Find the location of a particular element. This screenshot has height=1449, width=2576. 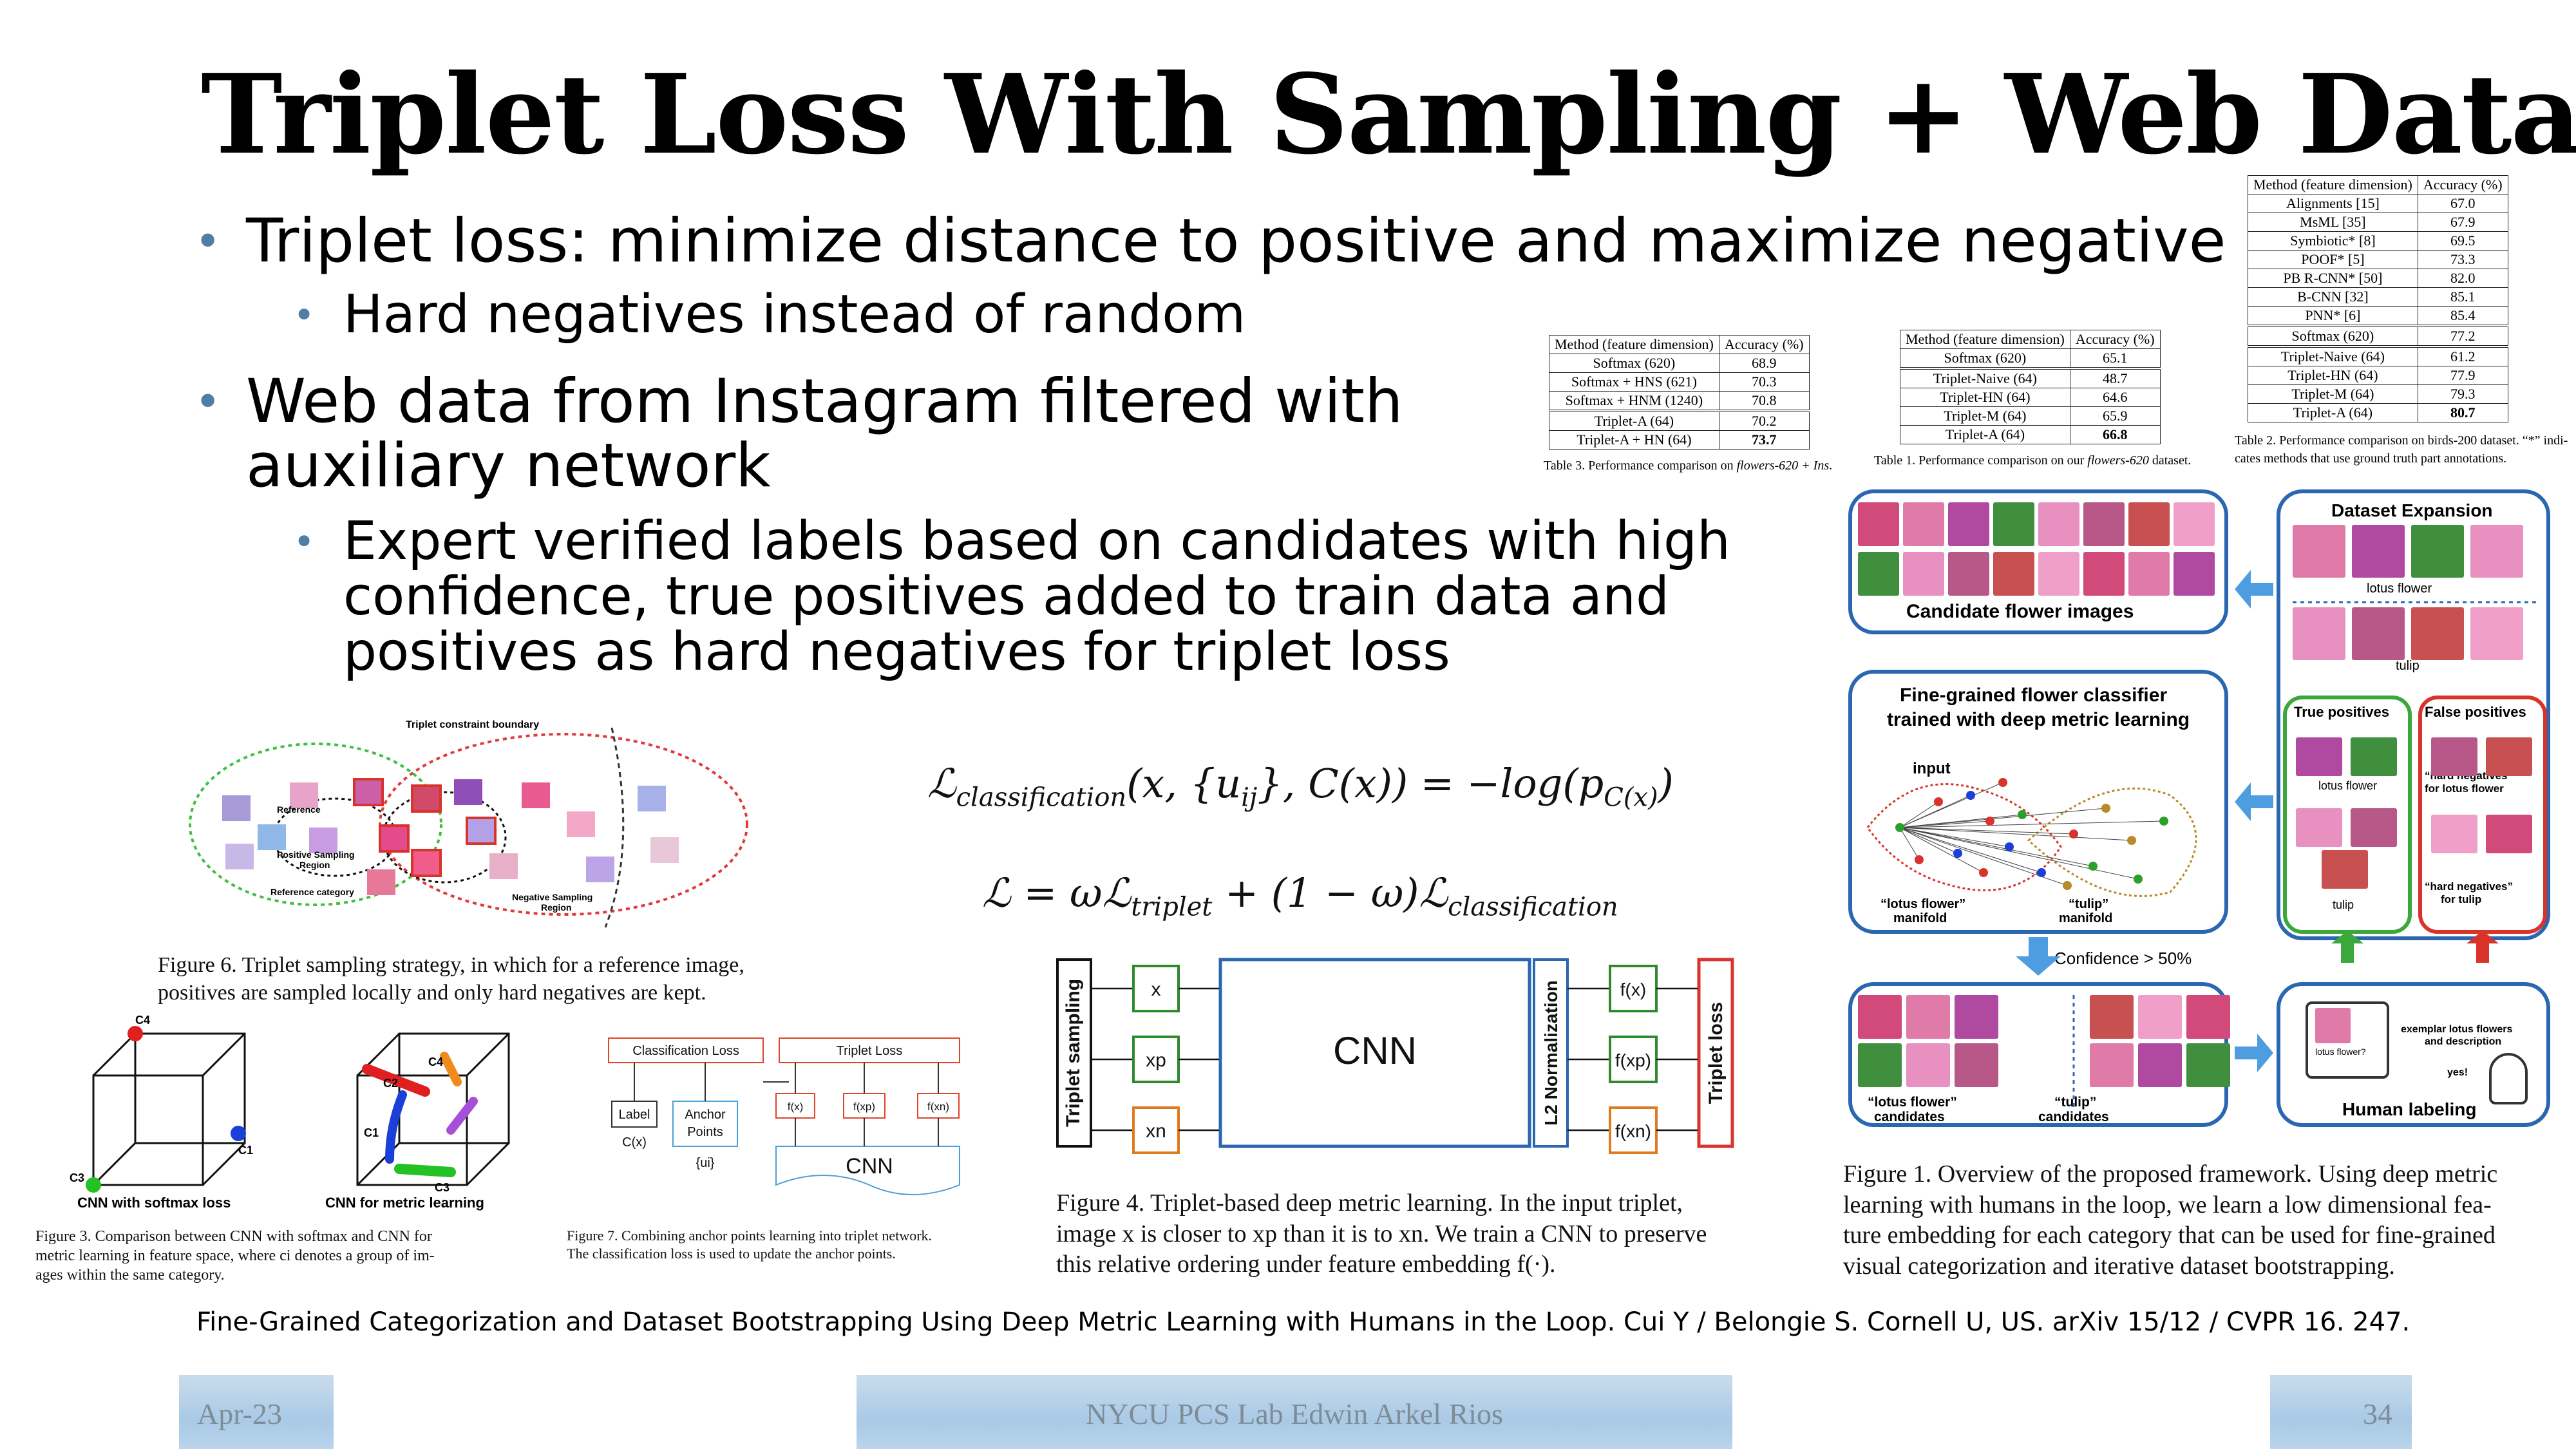

table-row: Triplet-Naive (64) 61.2 is located at coordinates (2378, 355).